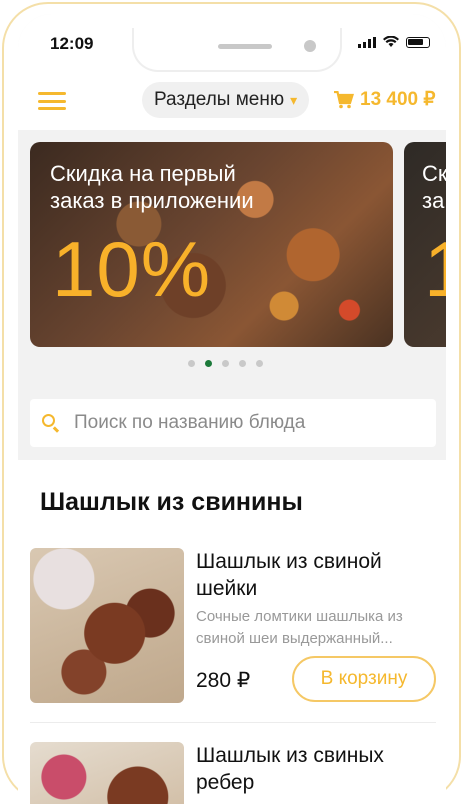 This screenshot has height=804, width=465. I want to click on add-to-cart-button: В корзину, so click(364, 679).